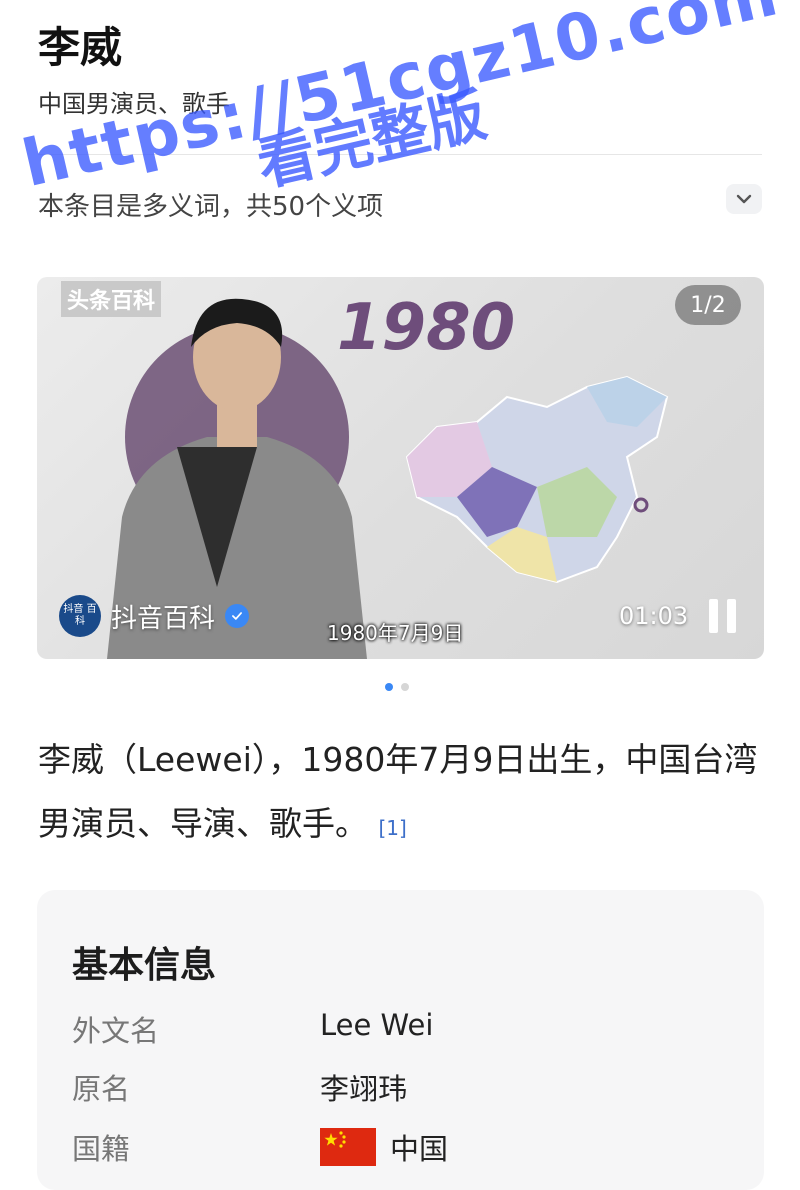  What do you see at coordinates (405, 687) in the screenshot?
I see `carousel-dot` at bounding box center [405, 687].